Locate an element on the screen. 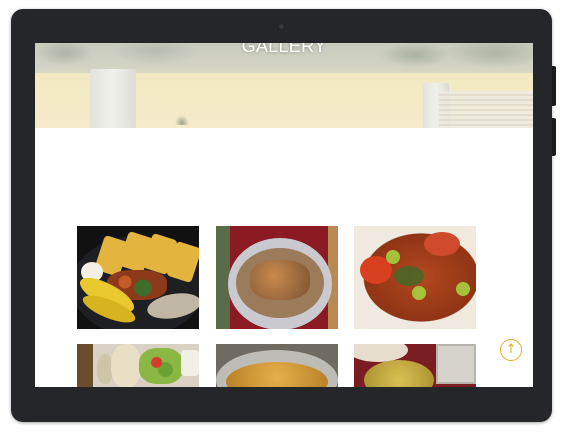 Image resolution: width=568 pixels, height=439 pixels. volume-button is located at coordinates (554, 86).